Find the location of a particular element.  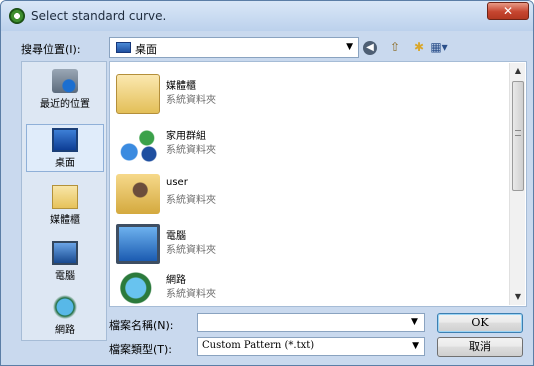

list-item: user 系統資料夾 is located at coordinates (301, 194).